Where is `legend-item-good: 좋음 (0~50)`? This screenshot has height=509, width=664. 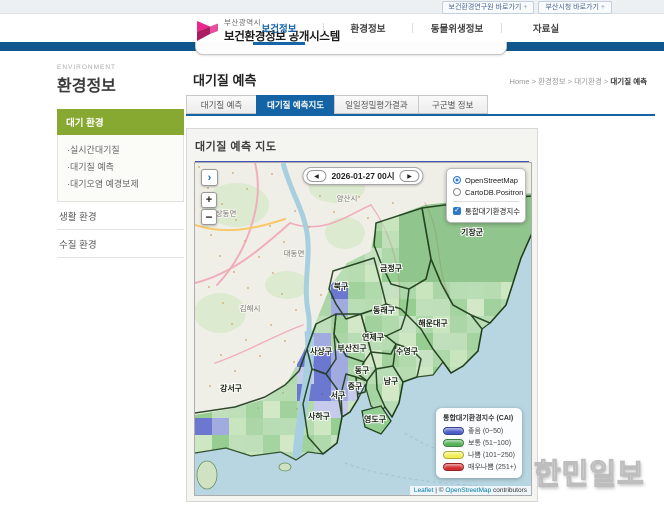 legend-item-good: 좋음 (0~50) is located at coordinates (479, 431).